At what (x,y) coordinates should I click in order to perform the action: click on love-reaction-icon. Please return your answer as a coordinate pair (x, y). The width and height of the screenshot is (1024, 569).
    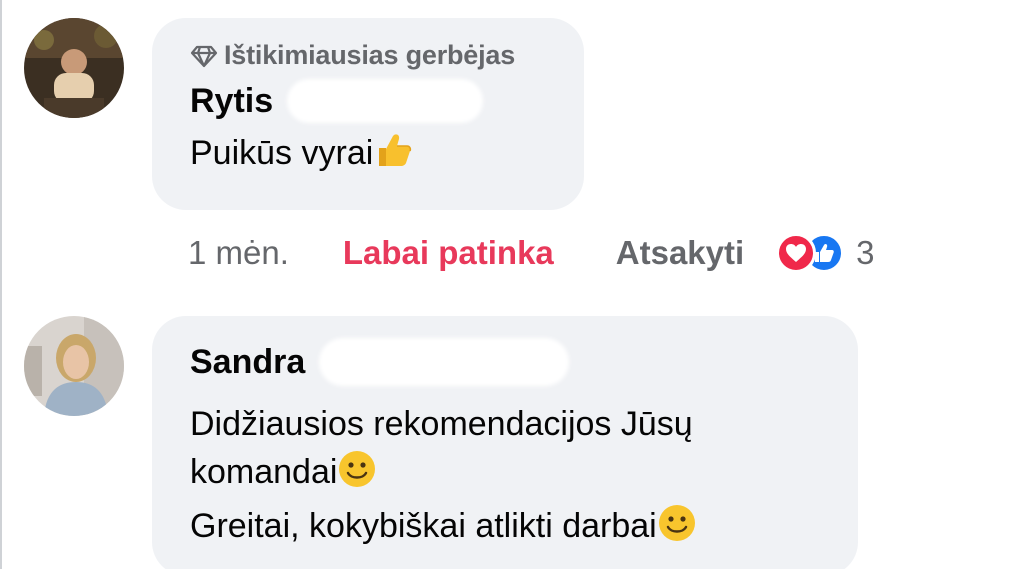
    Looking at the image, I should click on (796, 253).